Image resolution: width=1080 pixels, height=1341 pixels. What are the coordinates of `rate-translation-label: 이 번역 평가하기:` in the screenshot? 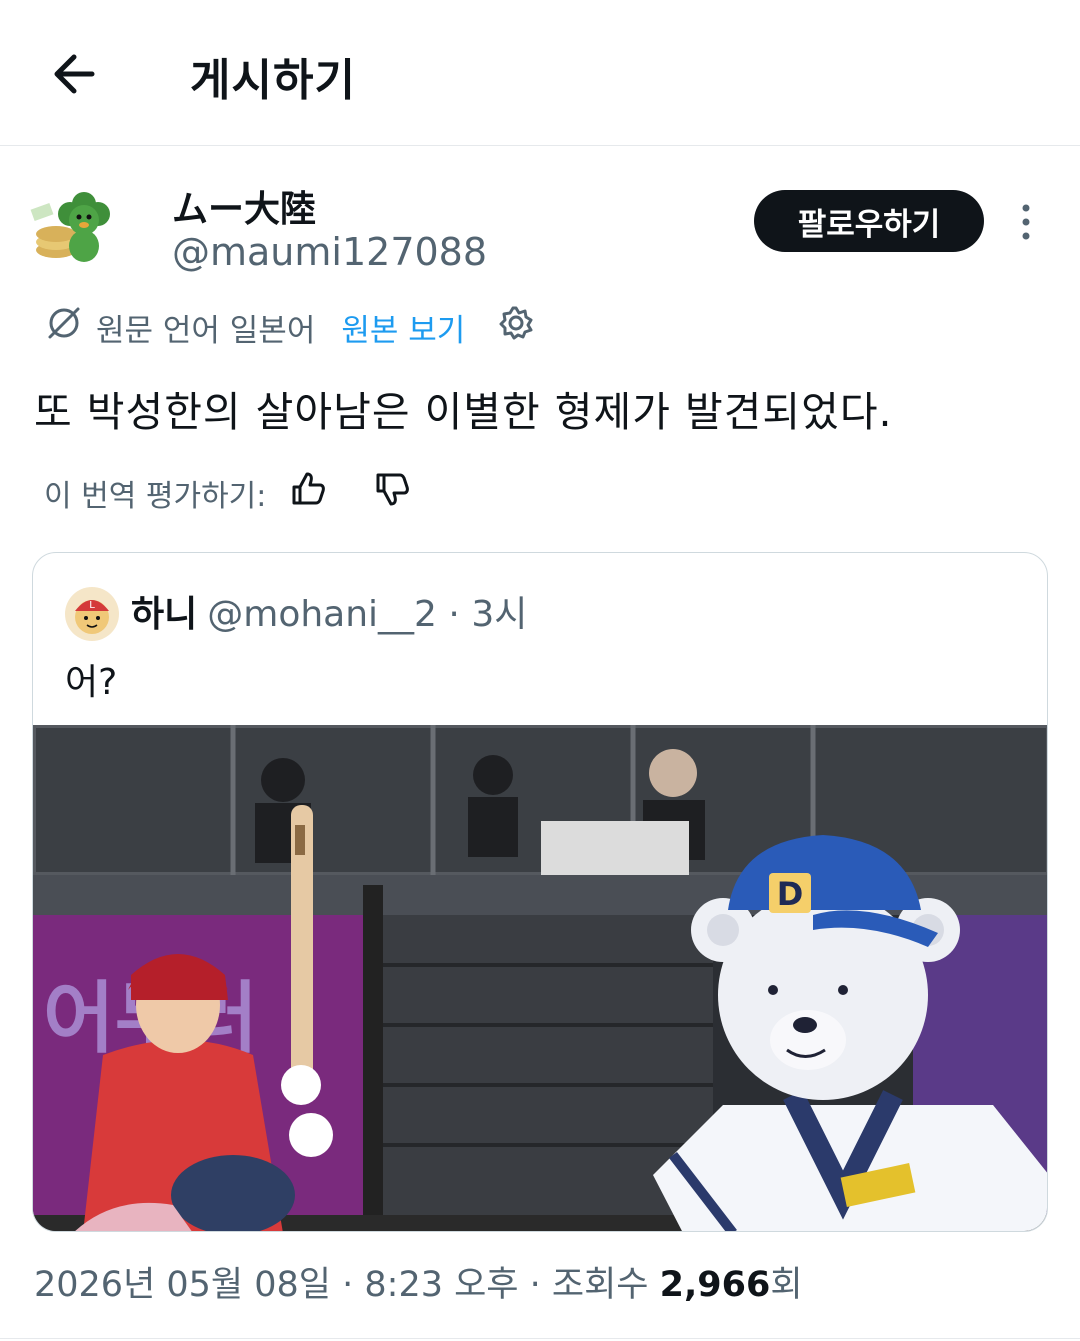 It's located at (155, 496).